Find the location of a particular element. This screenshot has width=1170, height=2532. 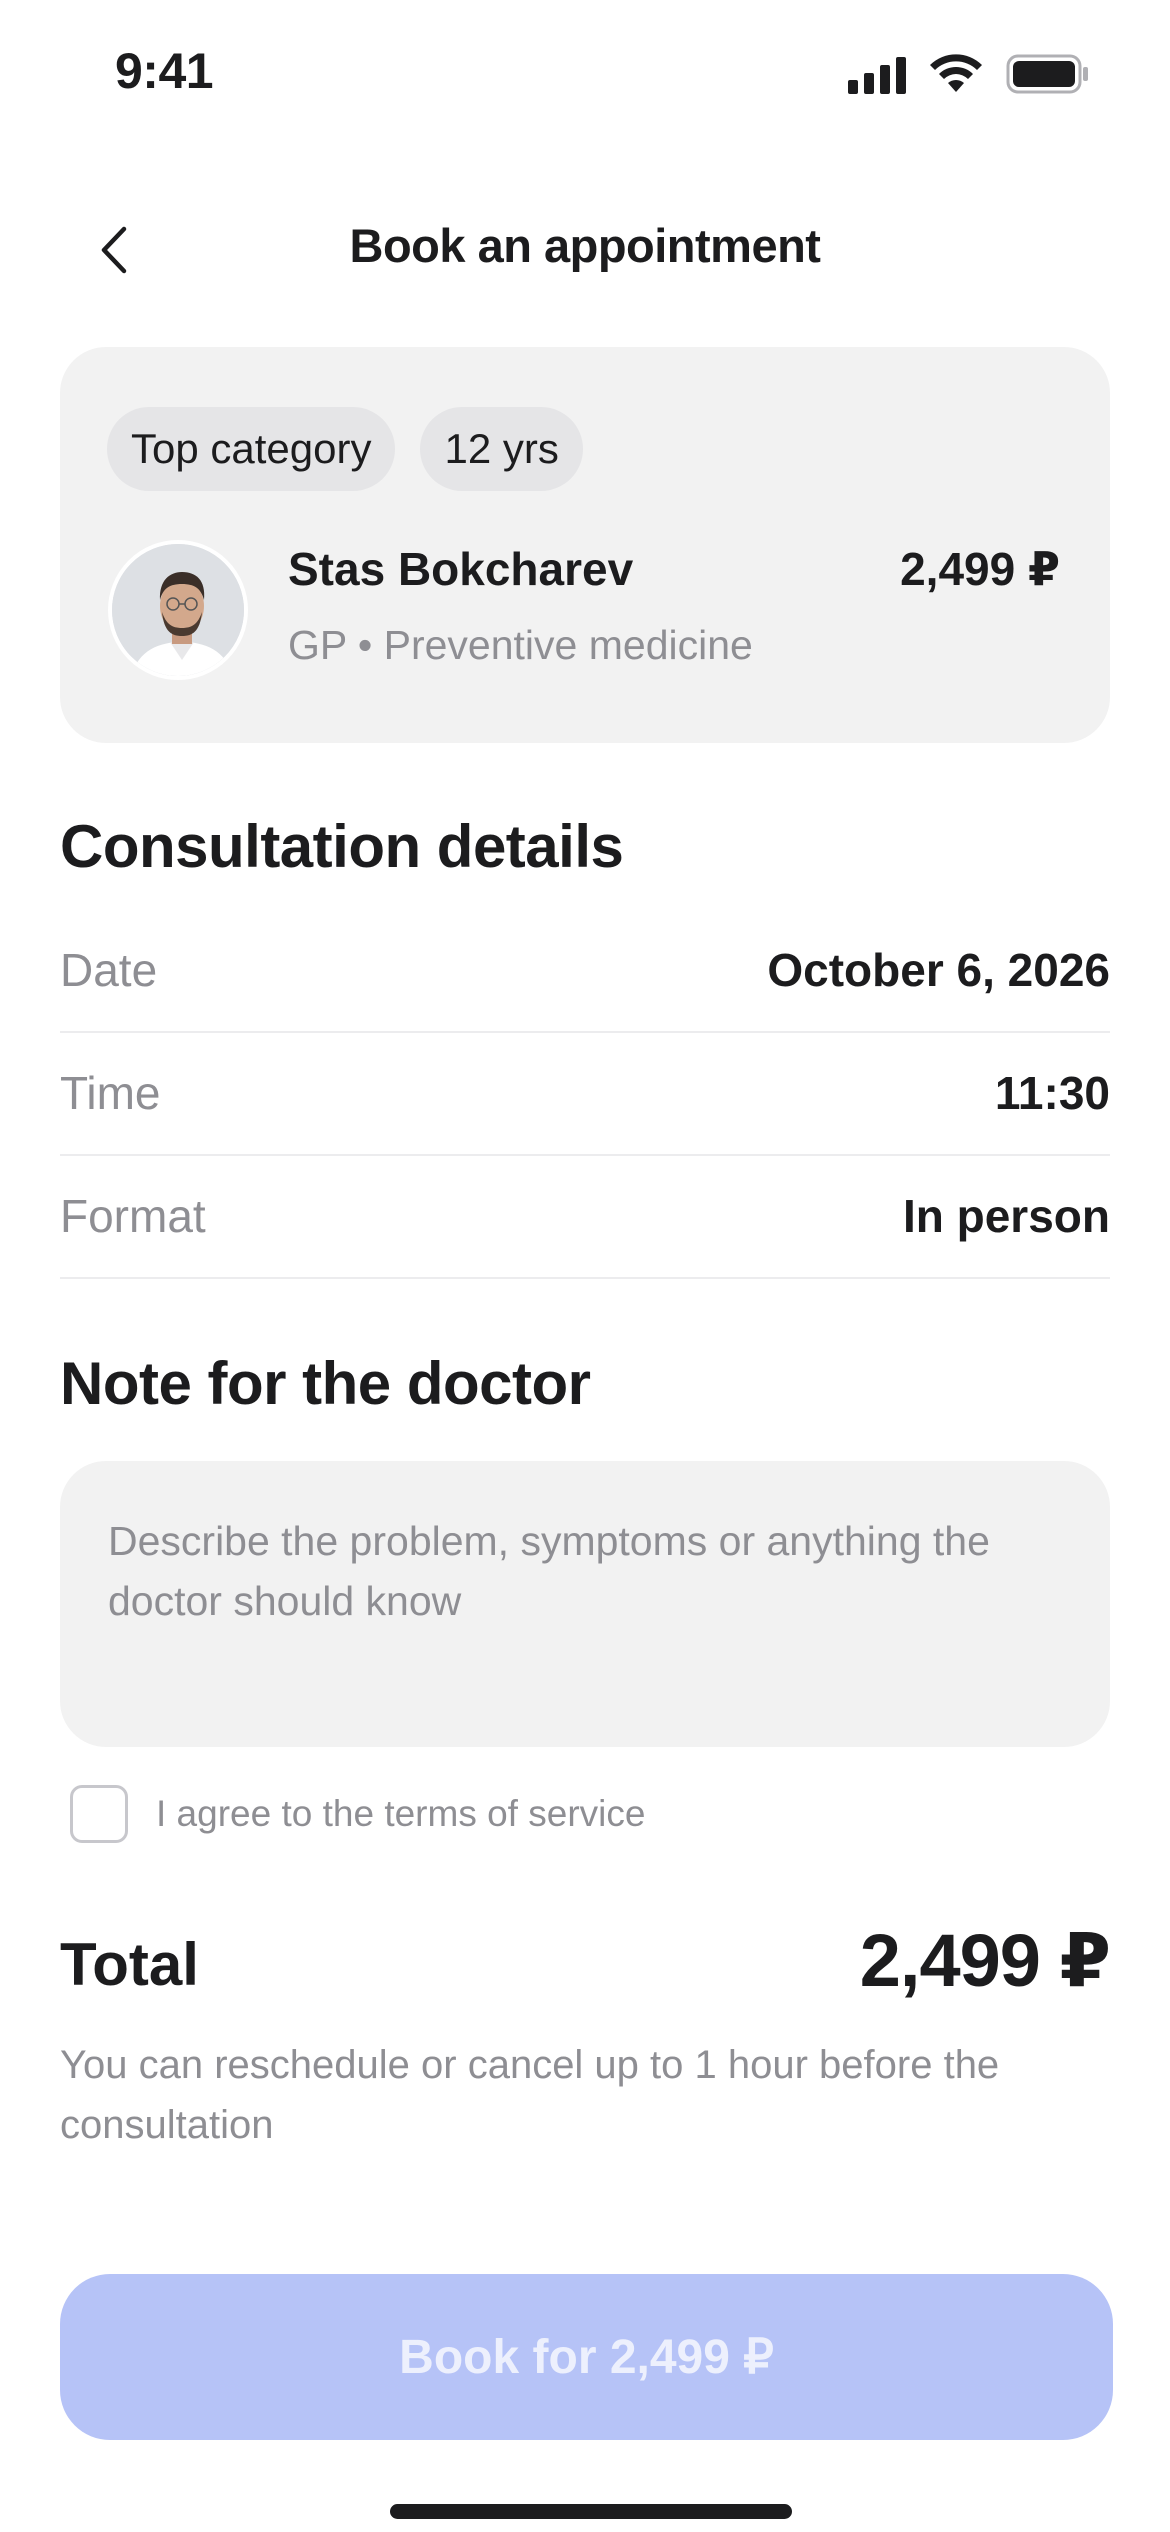

wifi-icon is located at coordinates (956, 73).